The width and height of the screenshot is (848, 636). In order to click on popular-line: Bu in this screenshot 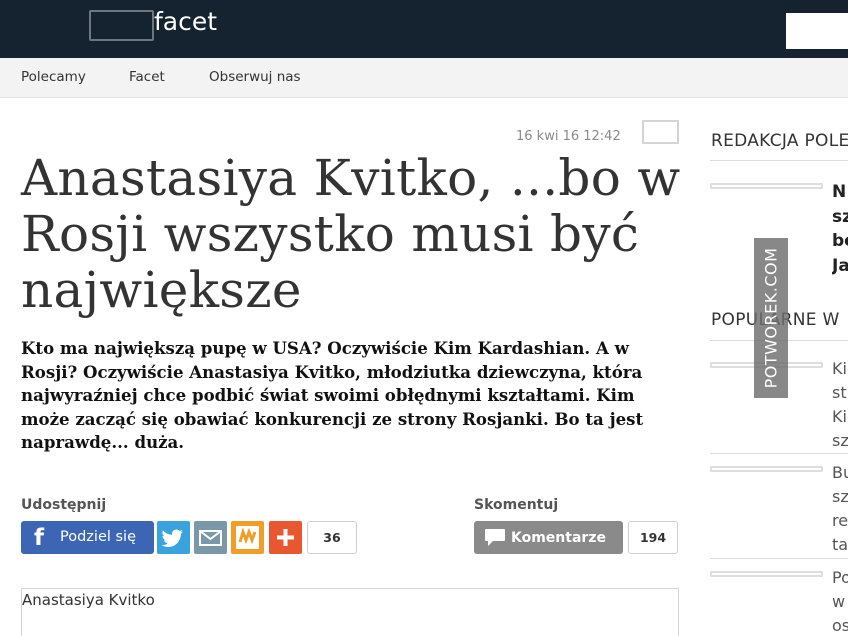, I will do `click(840, 472)`.